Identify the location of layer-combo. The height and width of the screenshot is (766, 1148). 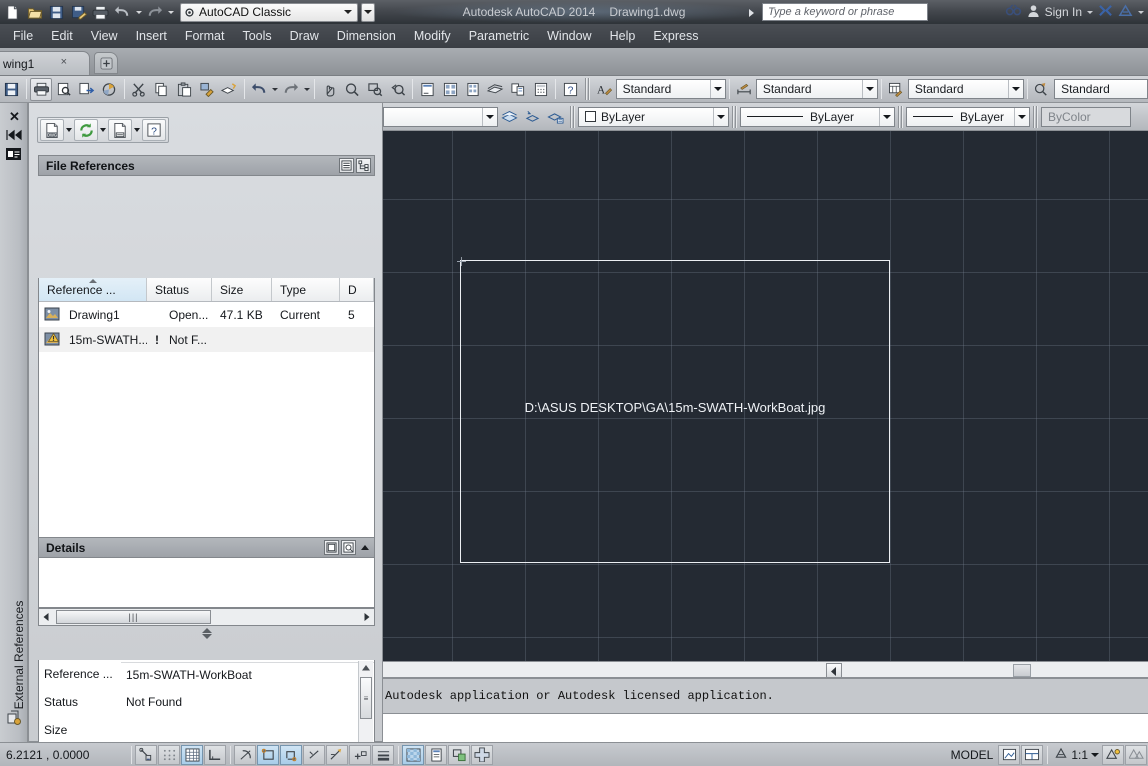
(440, 116).